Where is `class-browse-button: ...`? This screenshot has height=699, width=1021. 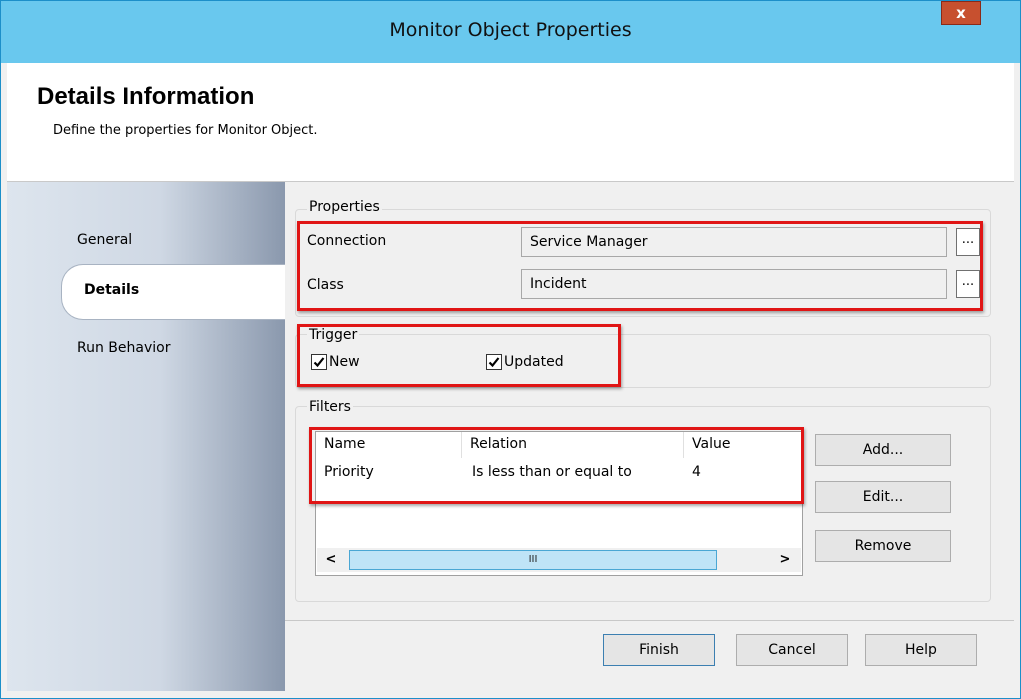 class-browse-button: ... is located at coordinates (968, 284).